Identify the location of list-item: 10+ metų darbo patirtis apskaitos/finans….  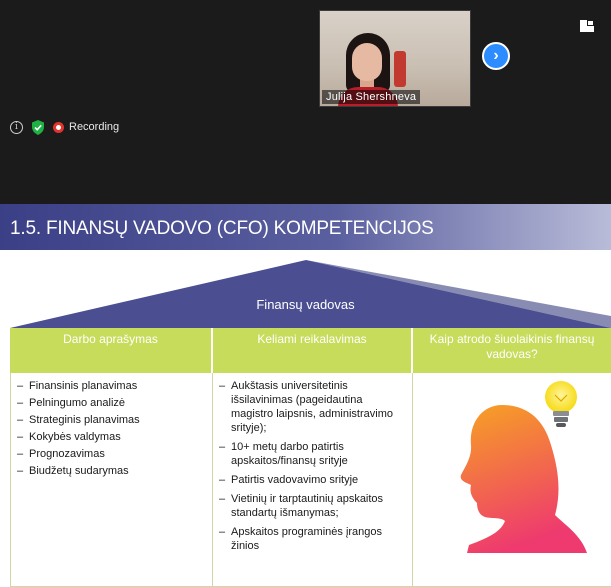
(312, 454).